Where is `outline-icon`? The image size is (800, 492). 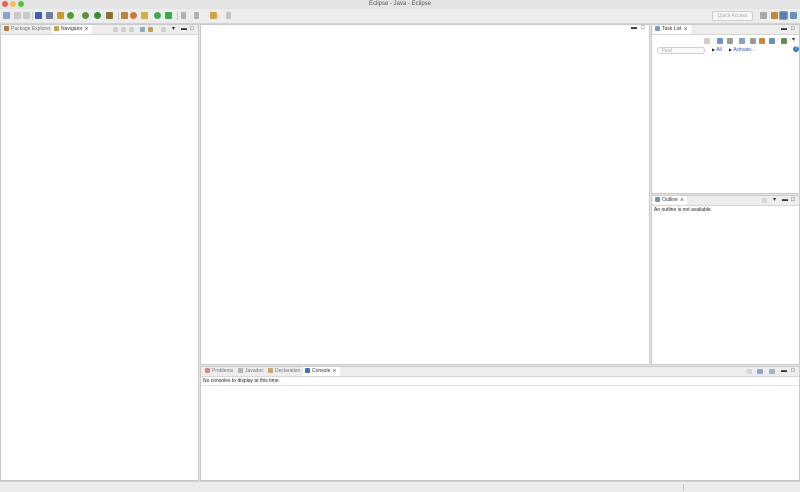
outline-icon is located at coordinates (657, 200).